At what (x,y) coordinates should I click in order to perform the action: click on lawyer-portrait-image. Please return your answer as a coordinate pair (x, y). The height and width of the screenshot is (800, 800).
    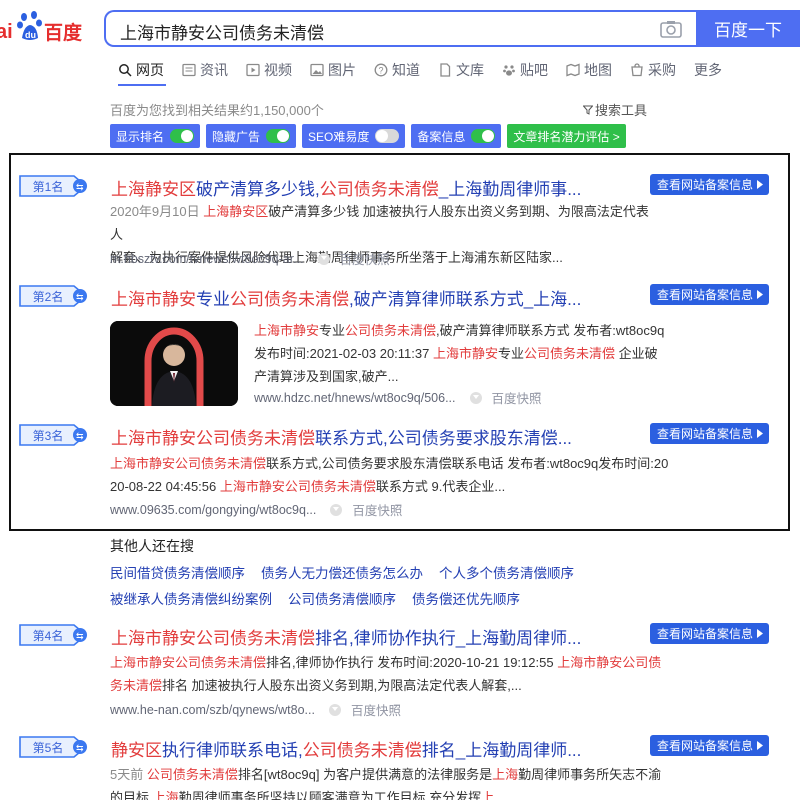
    Looking at the image, I should click on (174, 363).